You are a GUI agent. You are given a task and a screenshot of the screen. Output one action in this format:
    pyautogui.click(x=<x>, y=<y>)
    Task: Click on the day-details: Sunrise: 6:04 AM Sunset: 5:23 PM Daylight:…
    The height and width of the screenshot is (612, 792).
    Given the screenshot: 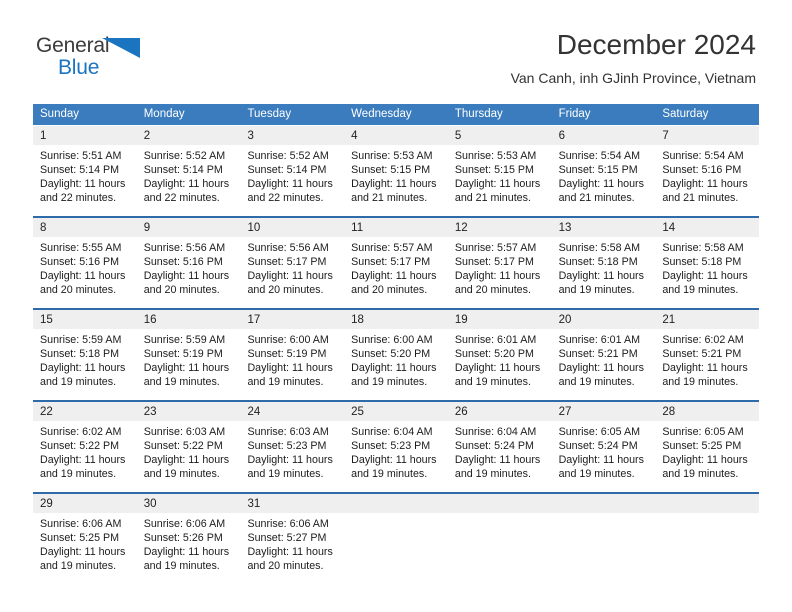 What is the action you would take?
    pyautogui.click(x=396, y=451)
    